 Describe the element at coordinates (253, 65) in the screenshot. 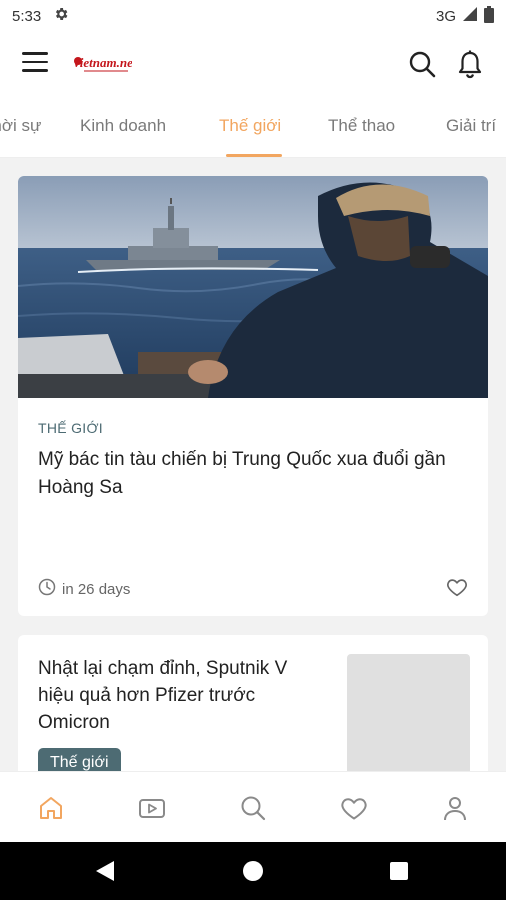

I see `app-bar: vietnam.net` at that location.